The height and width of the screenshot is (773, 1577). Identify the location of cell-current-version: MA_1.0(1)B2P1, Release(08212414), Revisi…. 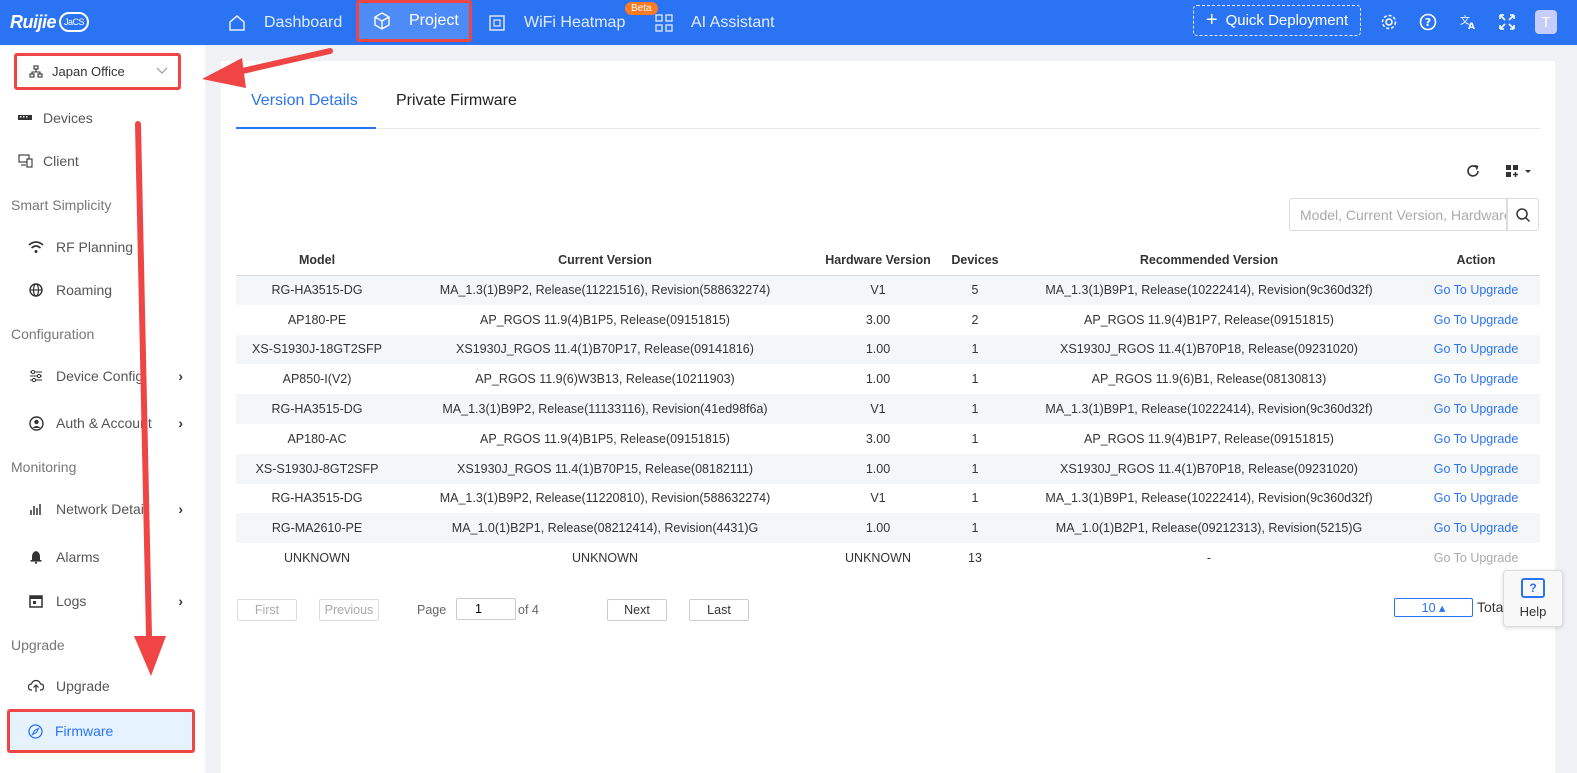
(605, 528).